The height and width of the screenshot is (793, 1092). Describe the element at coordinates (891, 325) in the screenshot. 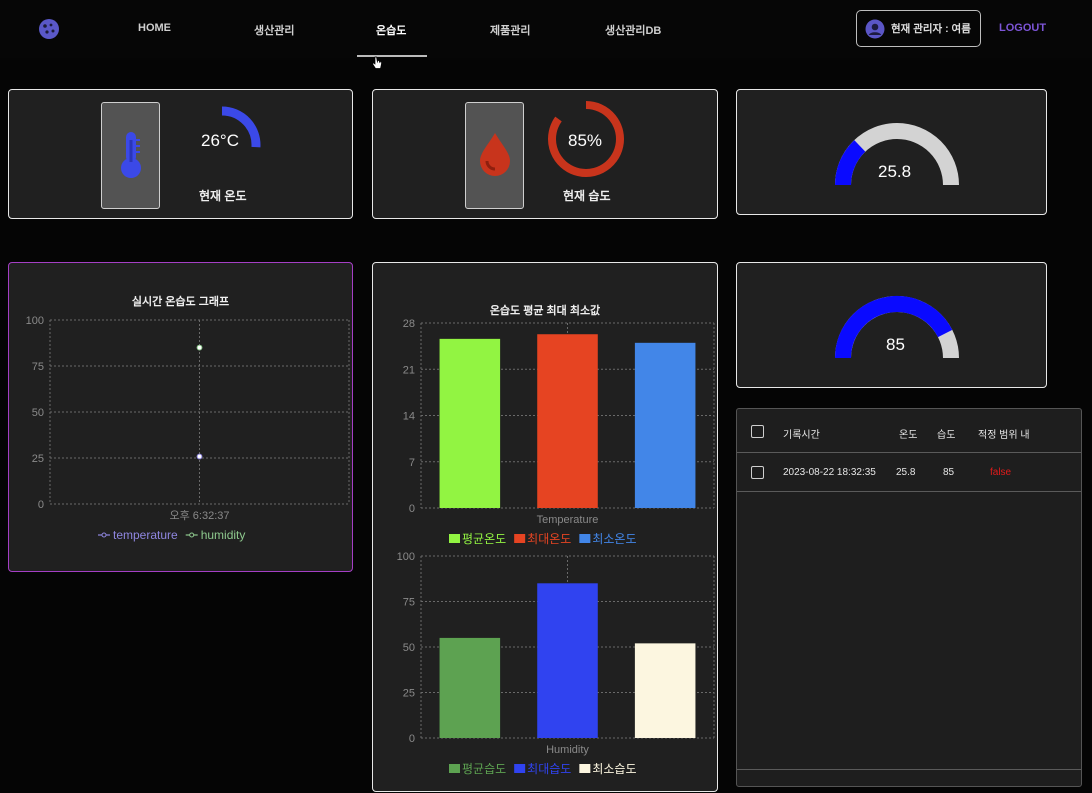

I see `humidity-gauge-card: 85` at that location.